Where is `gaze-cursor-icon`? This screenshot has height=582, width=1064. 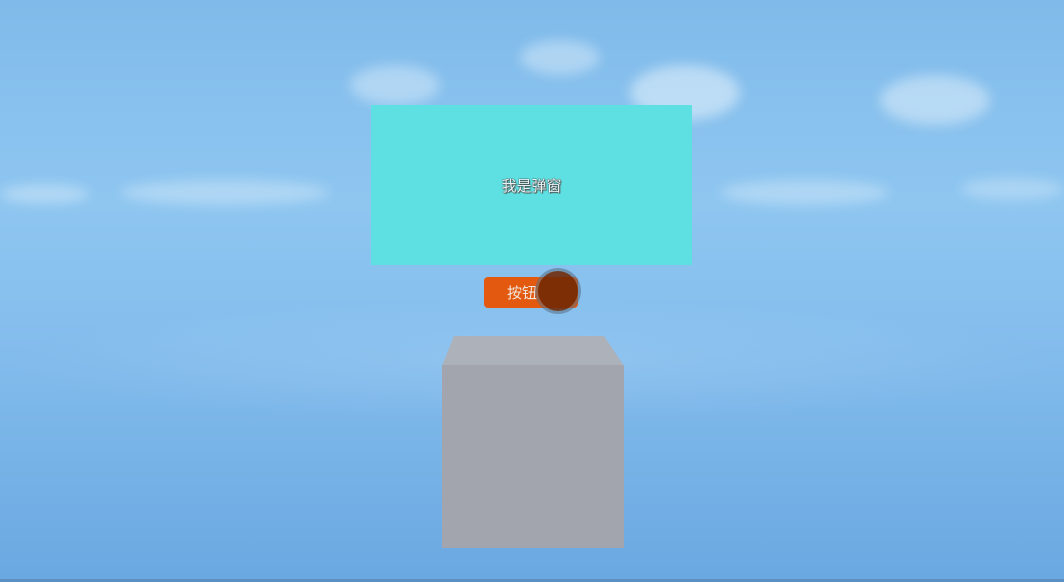
gaze-cursor-icon is located at coordinates (558, 291).